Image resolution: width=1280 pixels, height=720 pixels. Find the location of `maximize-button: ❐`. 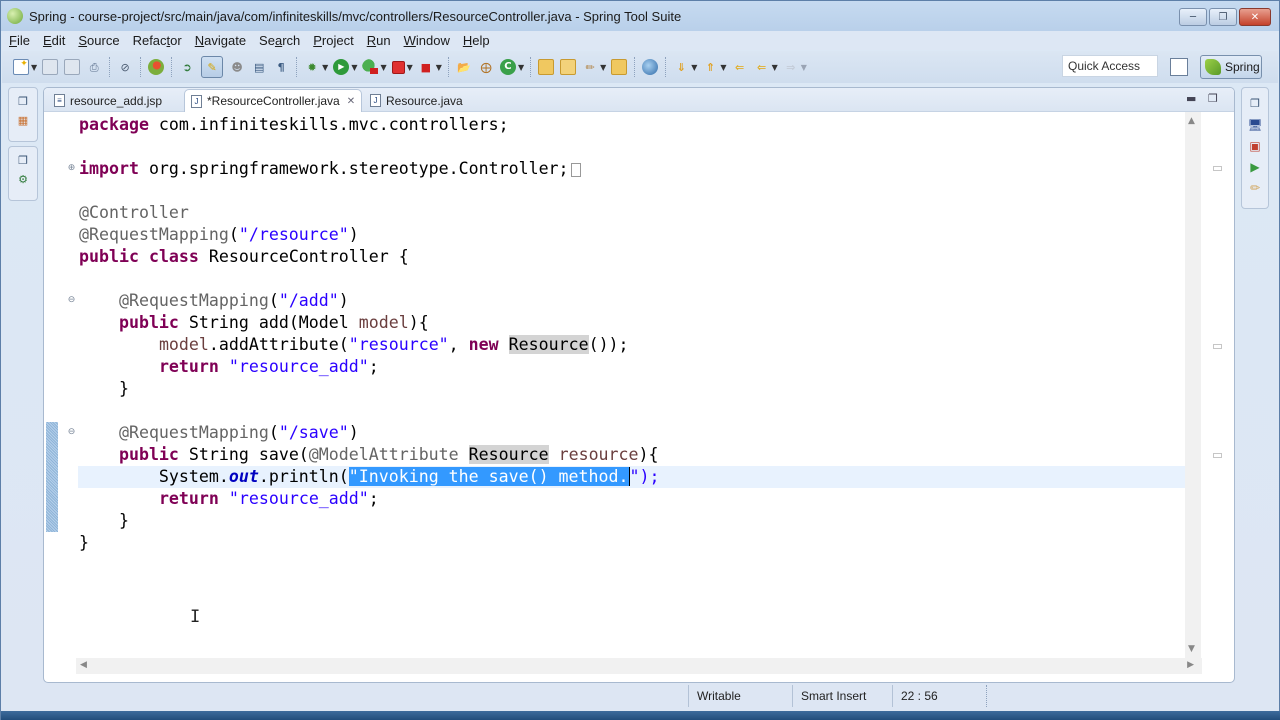

maximize-button: ❐ is located at coordinates (1223, 17).